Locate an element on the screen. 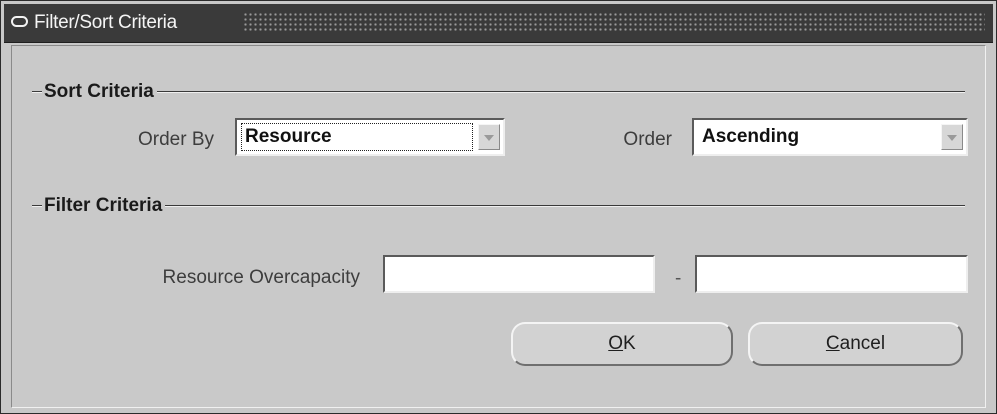  order-by-label: Order By is located at coordinates (175, 139).